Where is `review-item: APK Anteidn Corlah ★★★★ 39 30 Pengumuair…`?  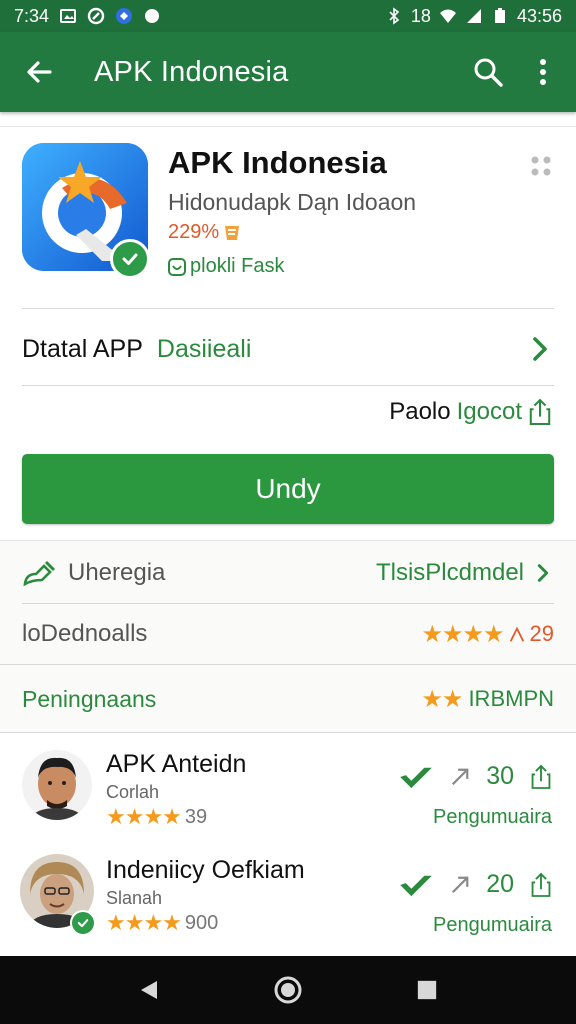 review-item: APK Anteidn Corlah ★★★★ 39 30 Pengumuair… is located at coordinates (288, 795).